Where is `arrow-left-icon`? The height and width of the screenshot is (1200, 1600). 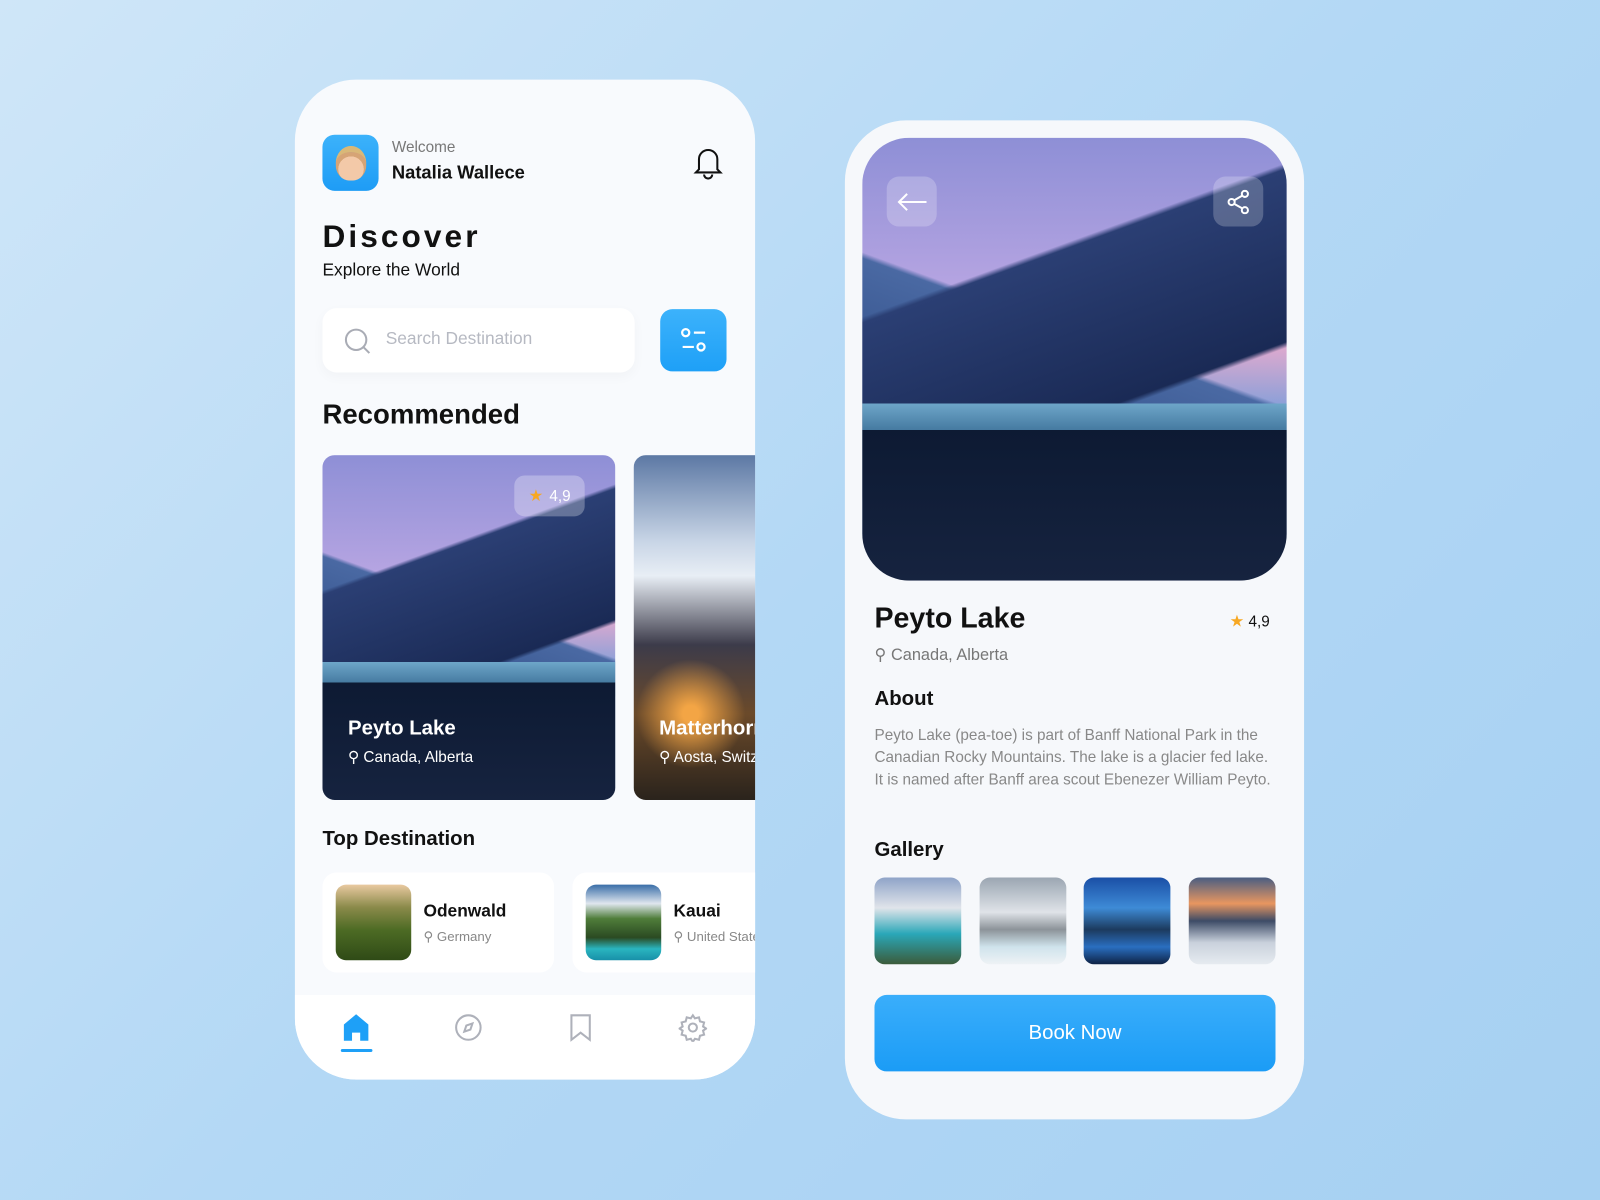 arrow-left-icon is located at coordinates (912, 201).